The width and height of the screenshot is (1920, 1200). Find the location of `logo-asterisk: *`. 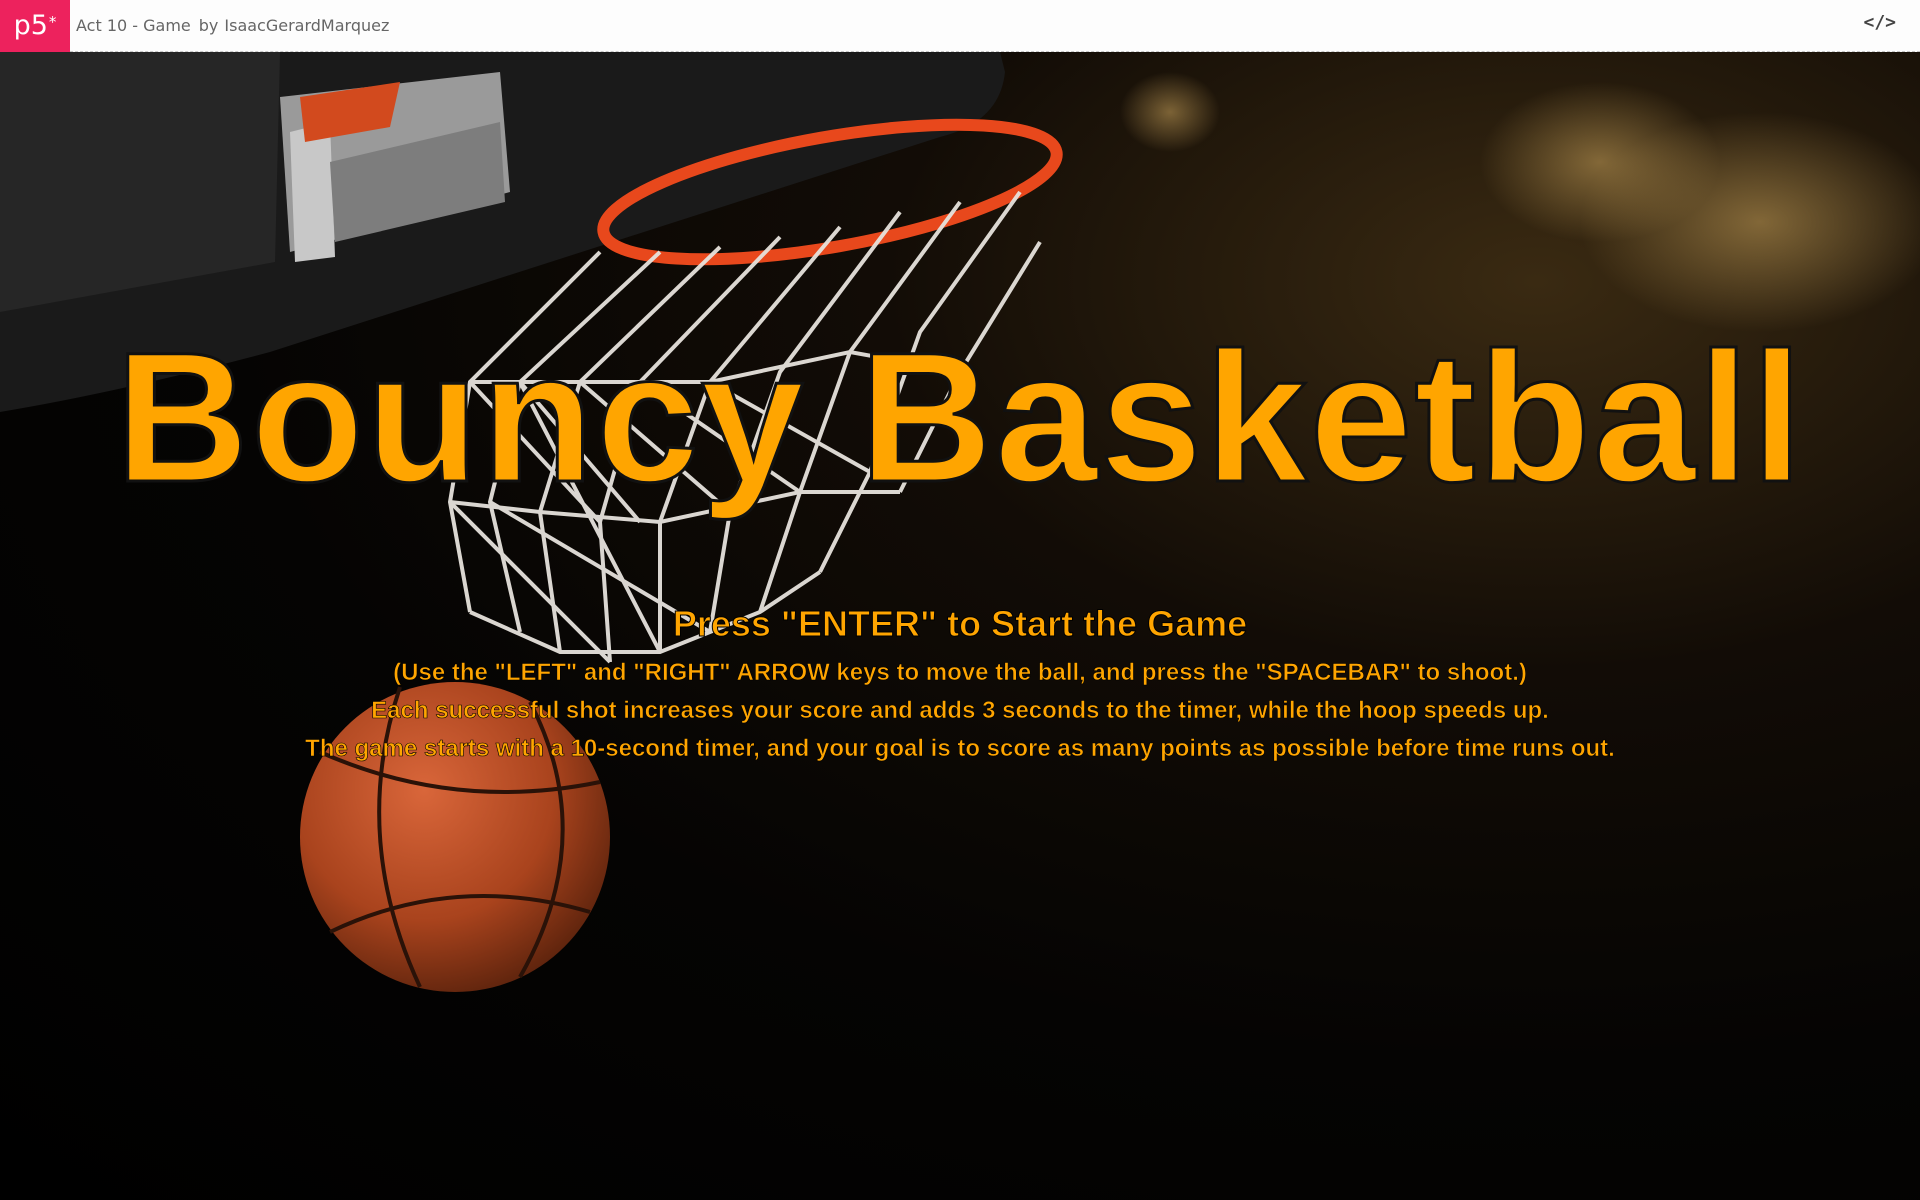

logo-asterisk: * is located at coordinates (52, 21).